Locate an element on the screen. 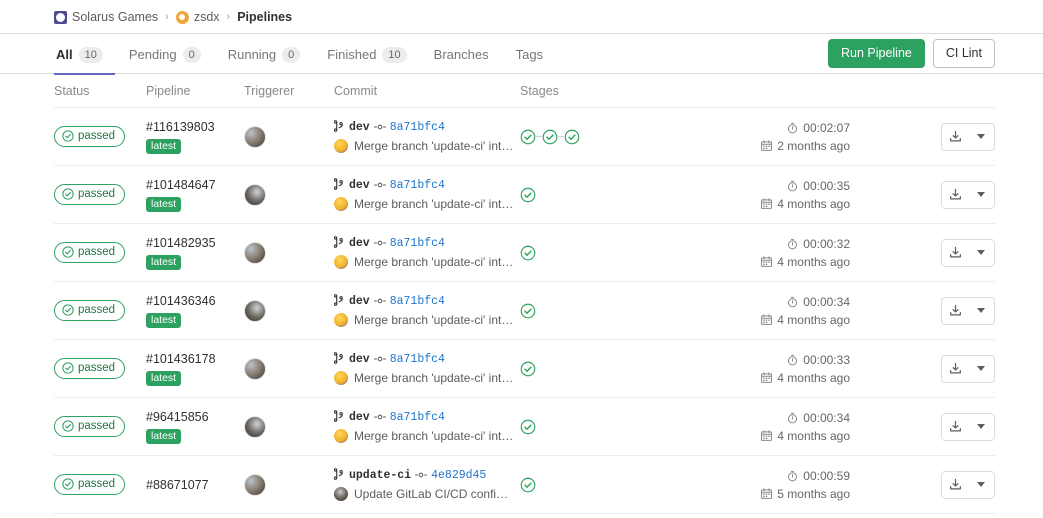 This screenshot has height=518, width=1043. branch-name: update-ci is located at coordinates (380, 476).